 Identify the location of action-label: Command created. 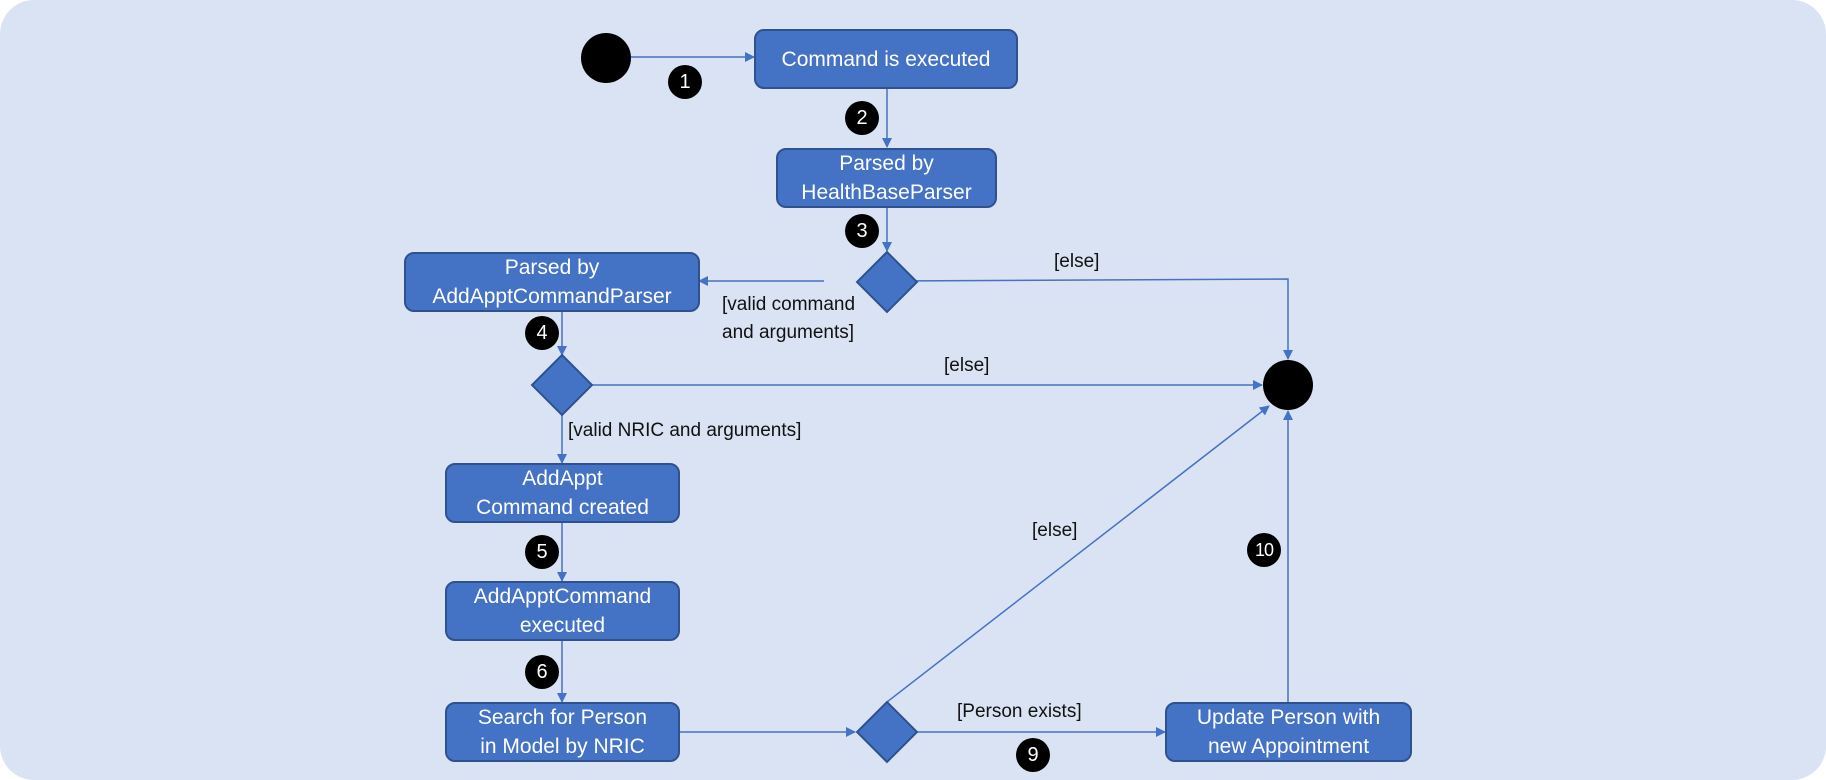
(562, 507).